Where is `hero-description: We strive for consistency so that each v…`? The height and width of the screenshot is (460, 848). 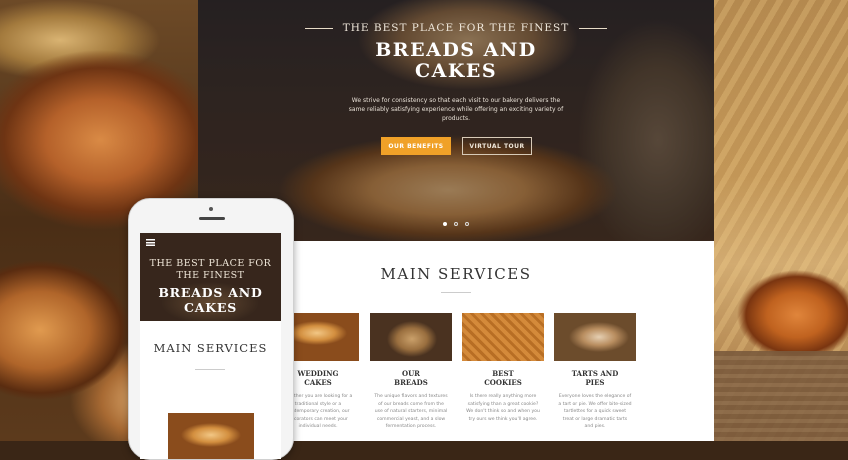 hero-description: We strive for consistency so that each v… is located at coordinates (456, 109).